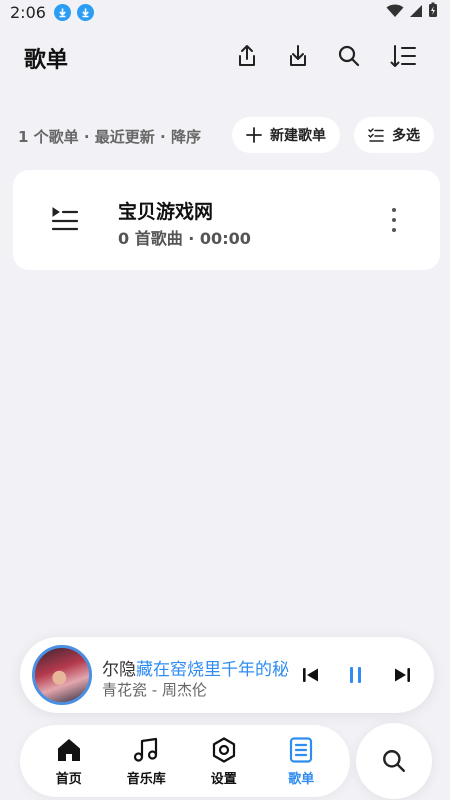 This screenshot has width=450, height=800. I want to click on page-title: 歌单, so click(46, 60).